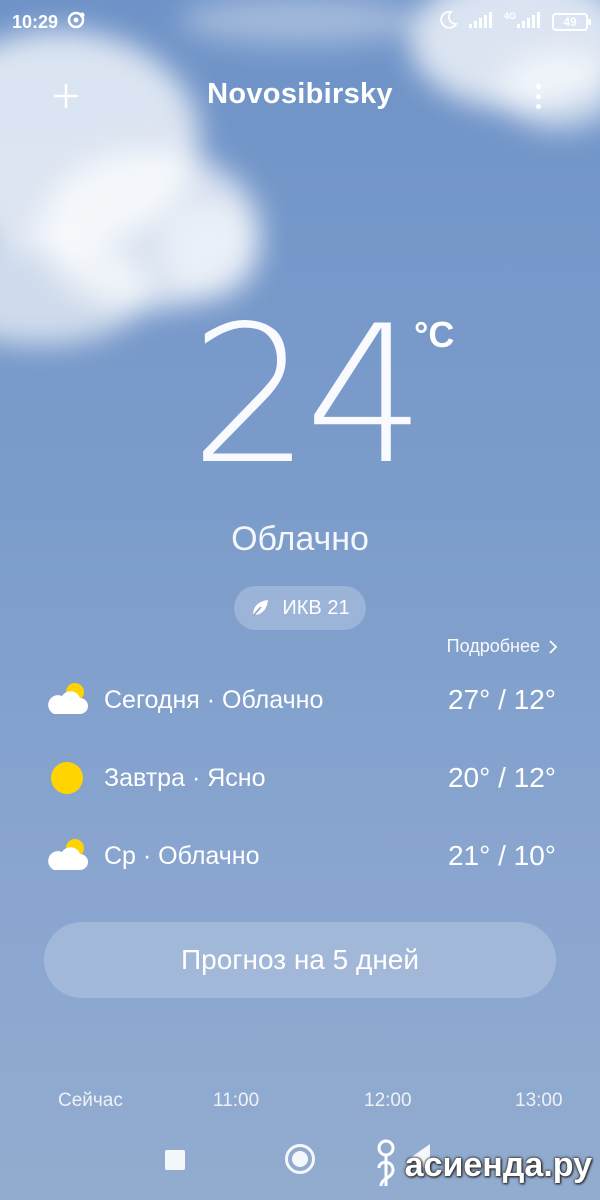 The image size is (600, 1200). I want to click on notification-icon, so click(76, 22).